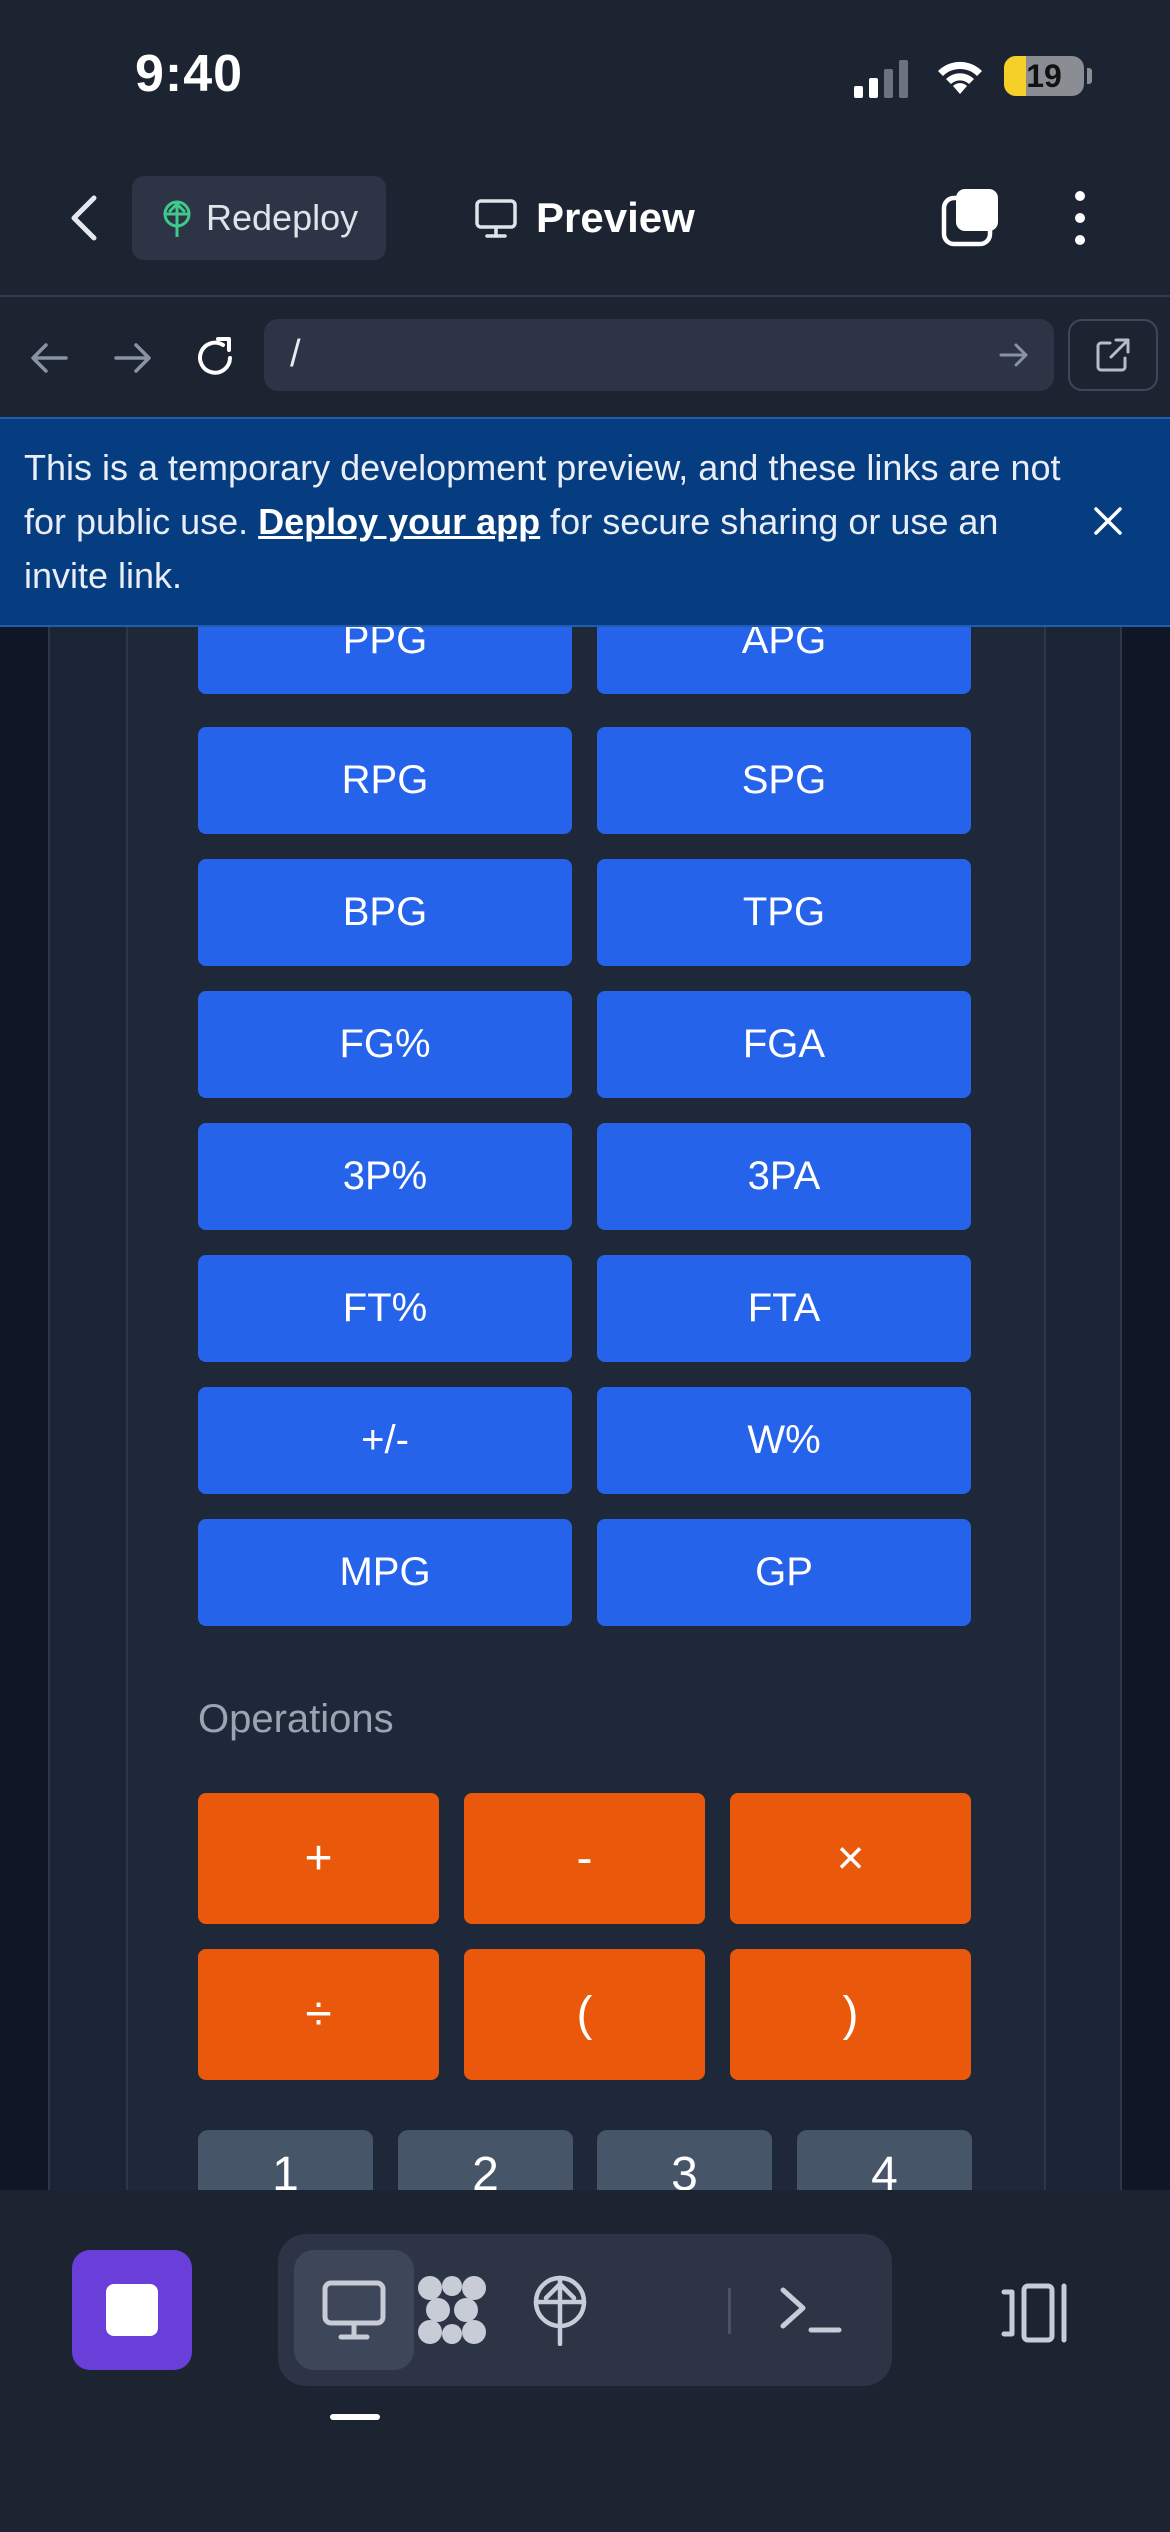  What do you see at coordinates (385, 1044) in the screenshot?
I see `stat-button-fg-pct: FG%` at bounding box center [385, 1044].